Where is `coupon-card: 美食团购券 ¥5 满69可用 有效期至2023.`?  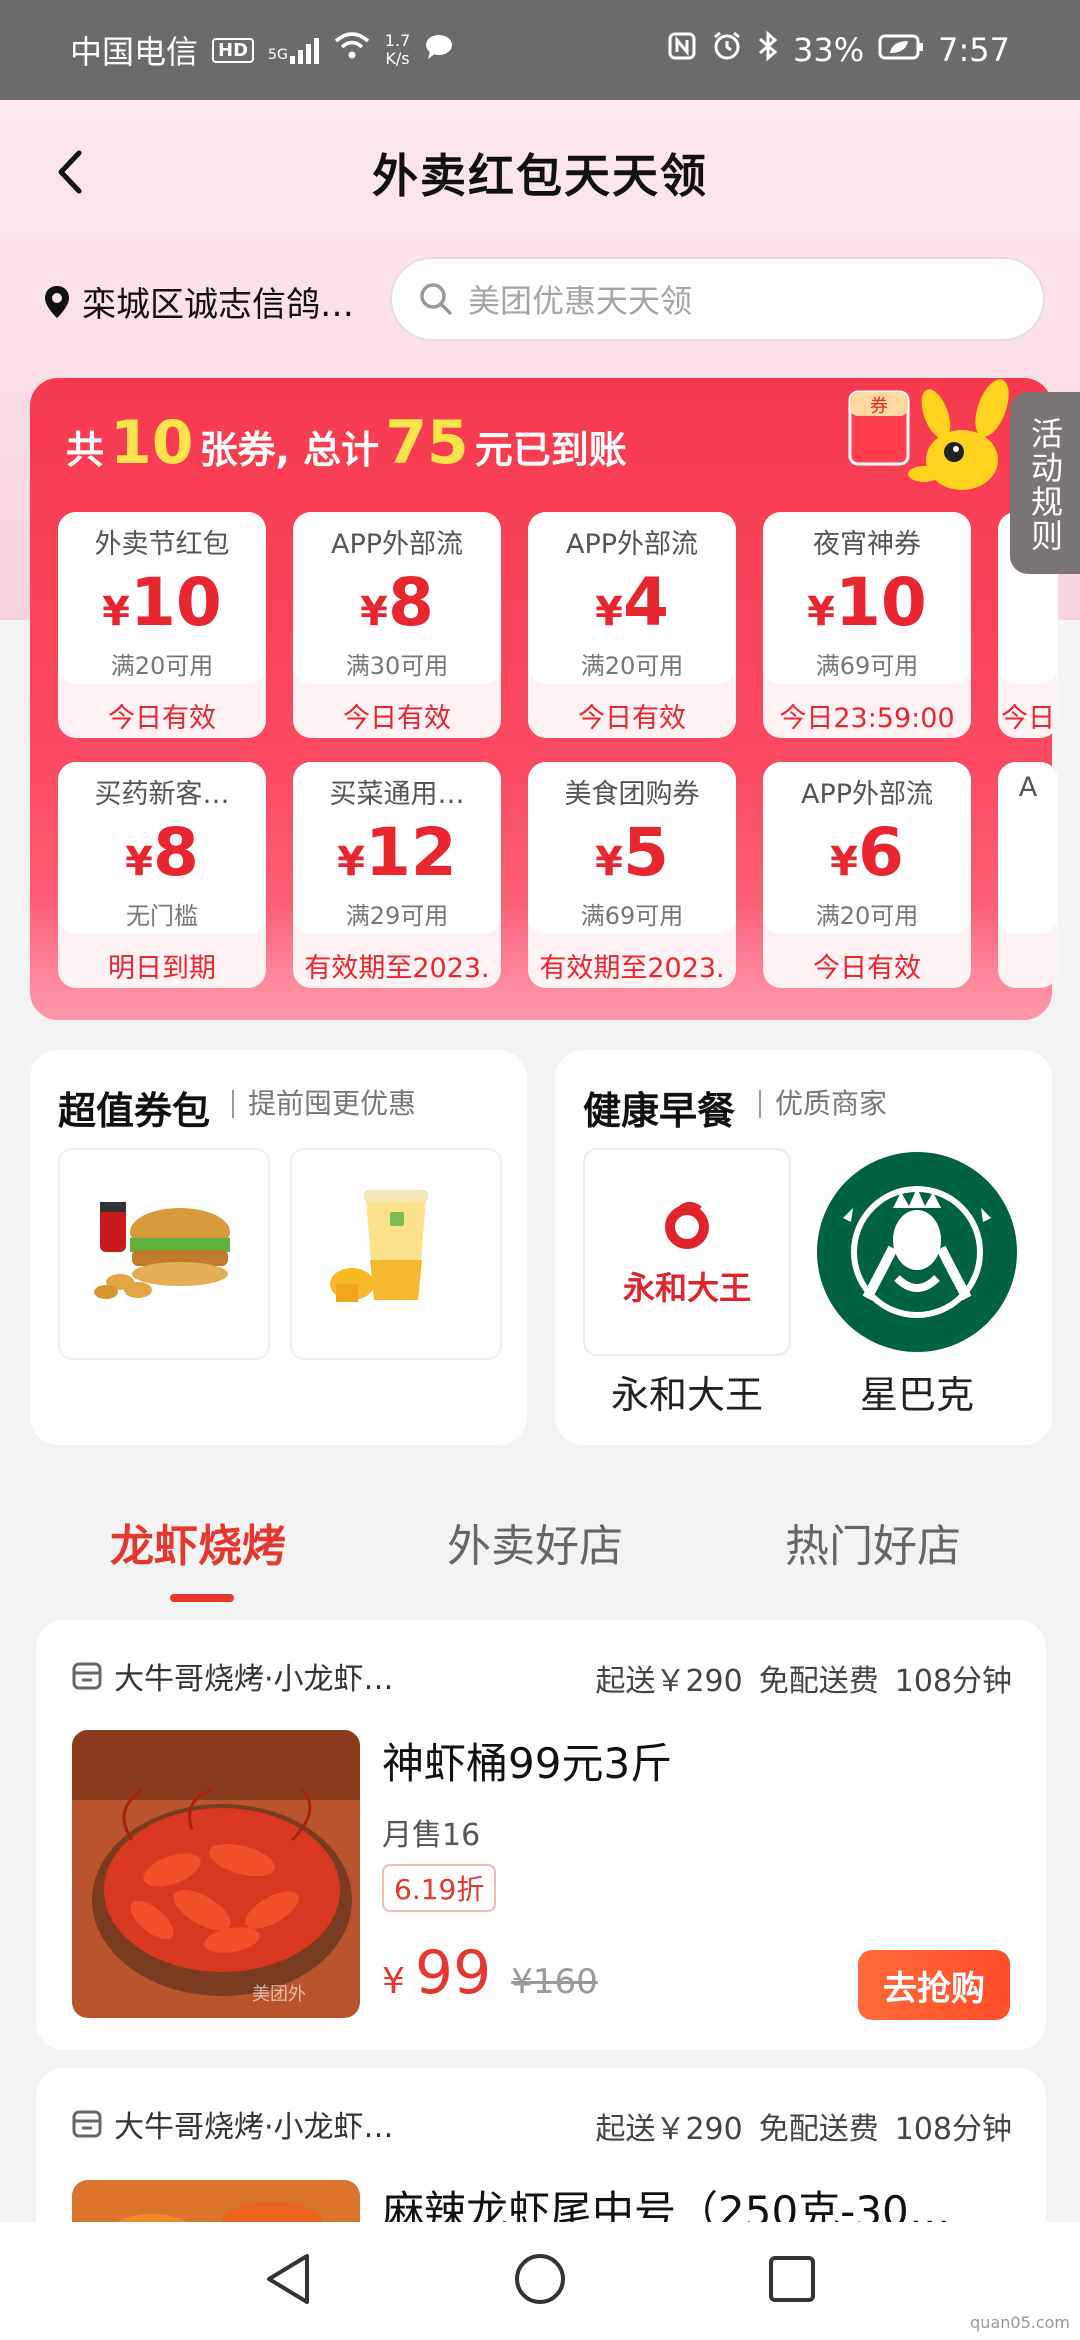 coupon-card: 美食团购券 ¥5 满69可用 有效期至2023. is located at coordinates (632, 875).